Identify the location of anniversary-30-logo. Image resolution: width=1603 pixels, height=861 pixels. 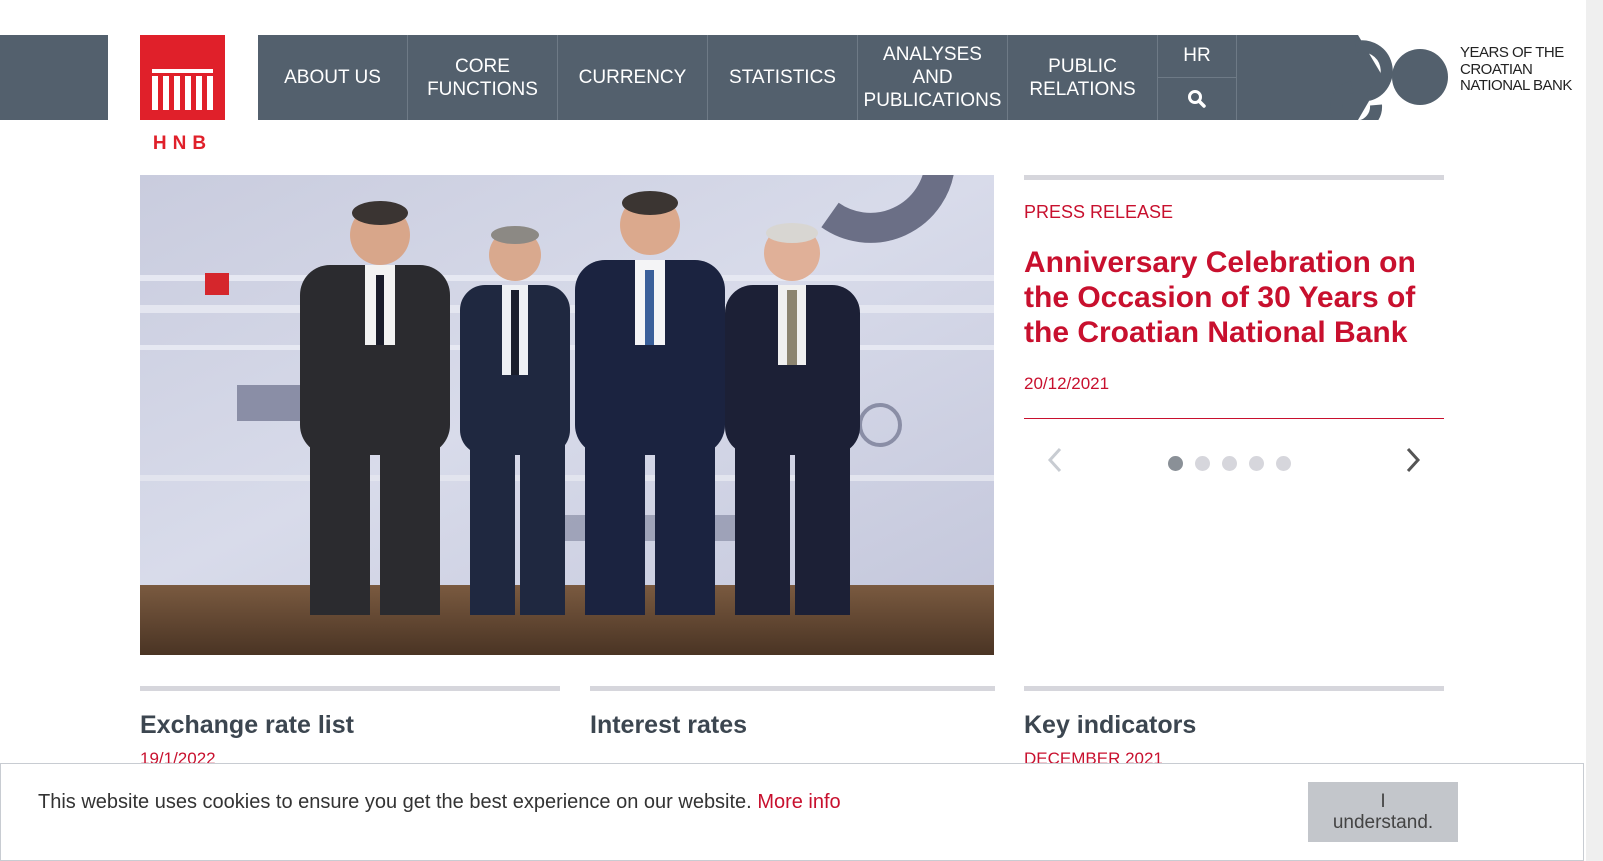
(1388, 77).